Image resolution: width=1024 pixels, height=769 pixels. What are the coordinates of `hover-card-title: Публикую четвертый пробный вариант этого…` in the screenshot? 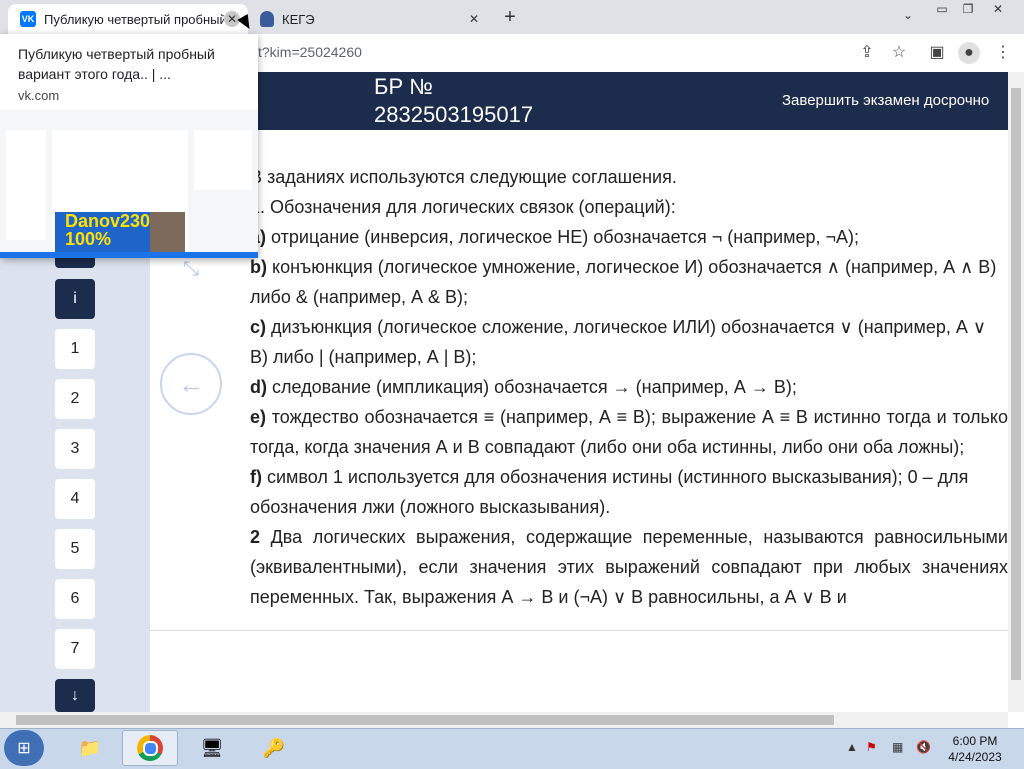 It's located at (116, 64).